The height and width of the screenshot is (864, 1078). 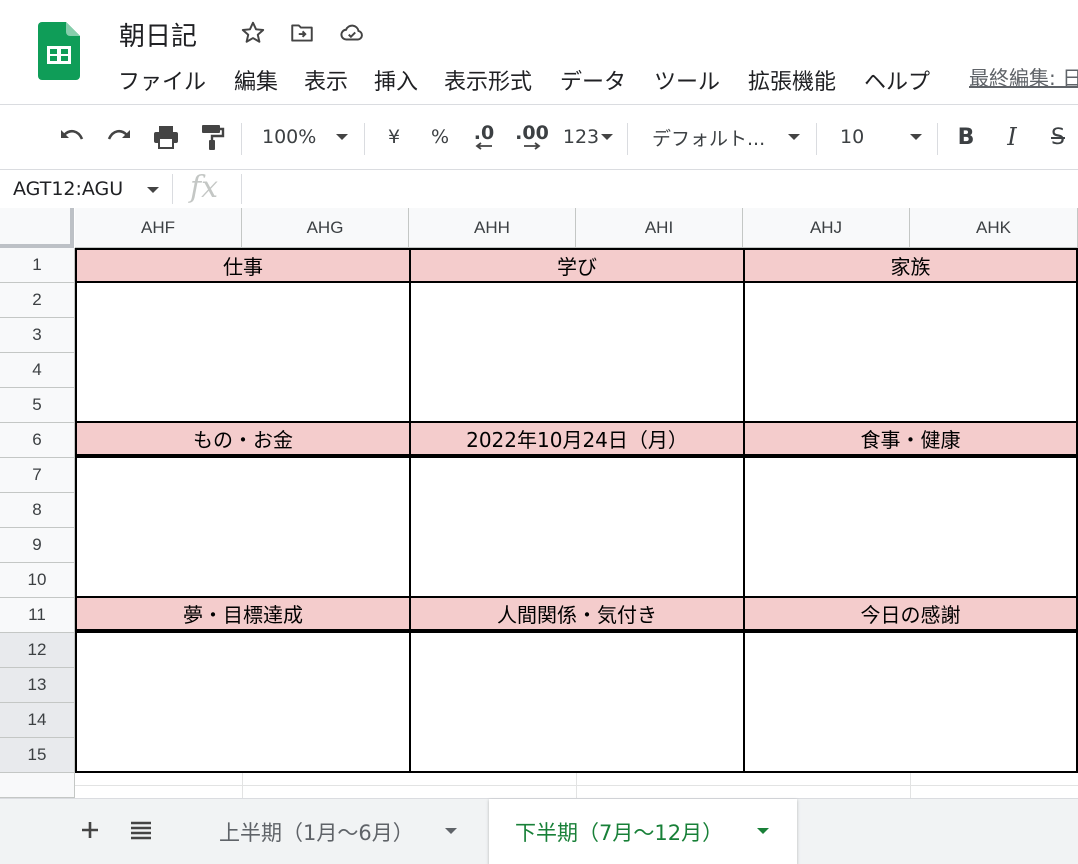 I want to click on row-header: 6, so click(x=37, y=440).